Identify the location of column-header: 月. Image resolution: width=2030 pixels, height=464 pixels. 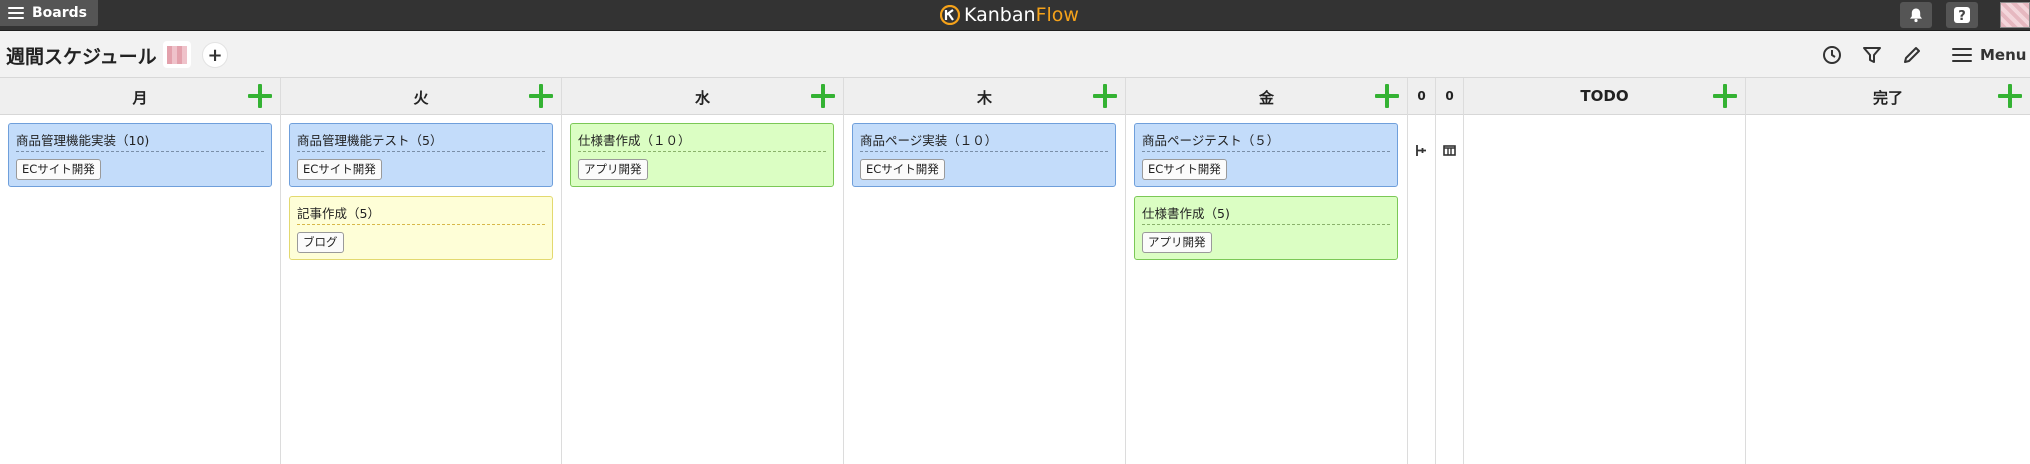
(140, 96).